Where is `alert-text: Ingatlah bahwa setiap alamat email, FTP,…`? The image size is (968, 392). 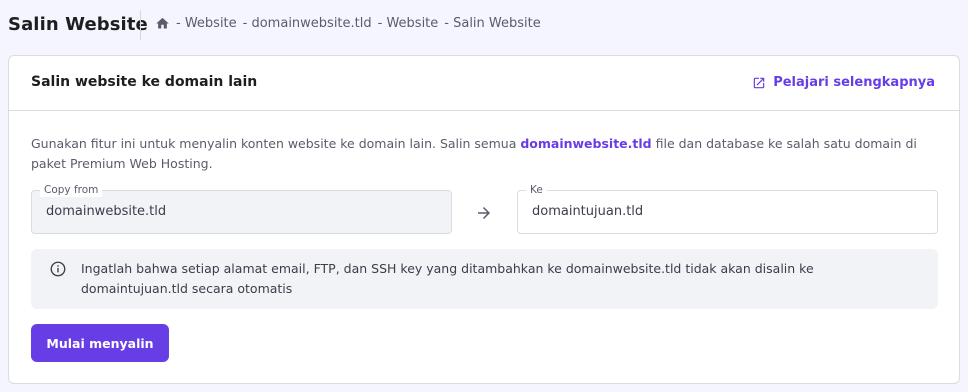 alert-text: Ingatlah bahwa setiap alamat email, FTP,… is located at coordinates (447, 278).